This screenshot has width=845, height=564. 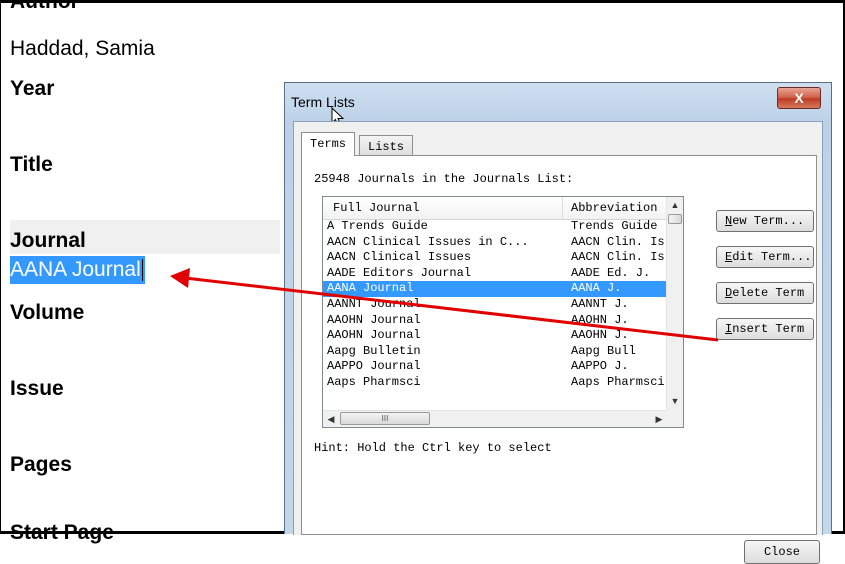 What do you see at coordinates (495, 258) in the screenshot?
I see `list-item: AACN Clinical Issues AACN Clin. Is` at bounding box center [495, 258].